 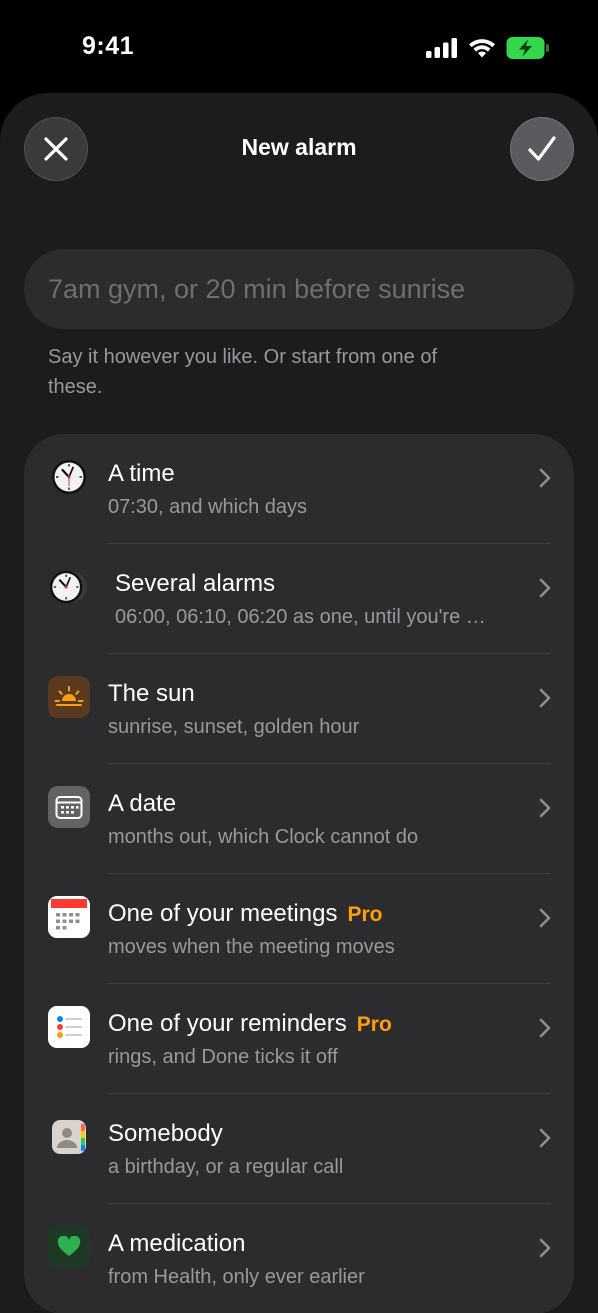 I want to click on option-subtitle: months out, which Clock cannot do, so click(x=263, y=837).